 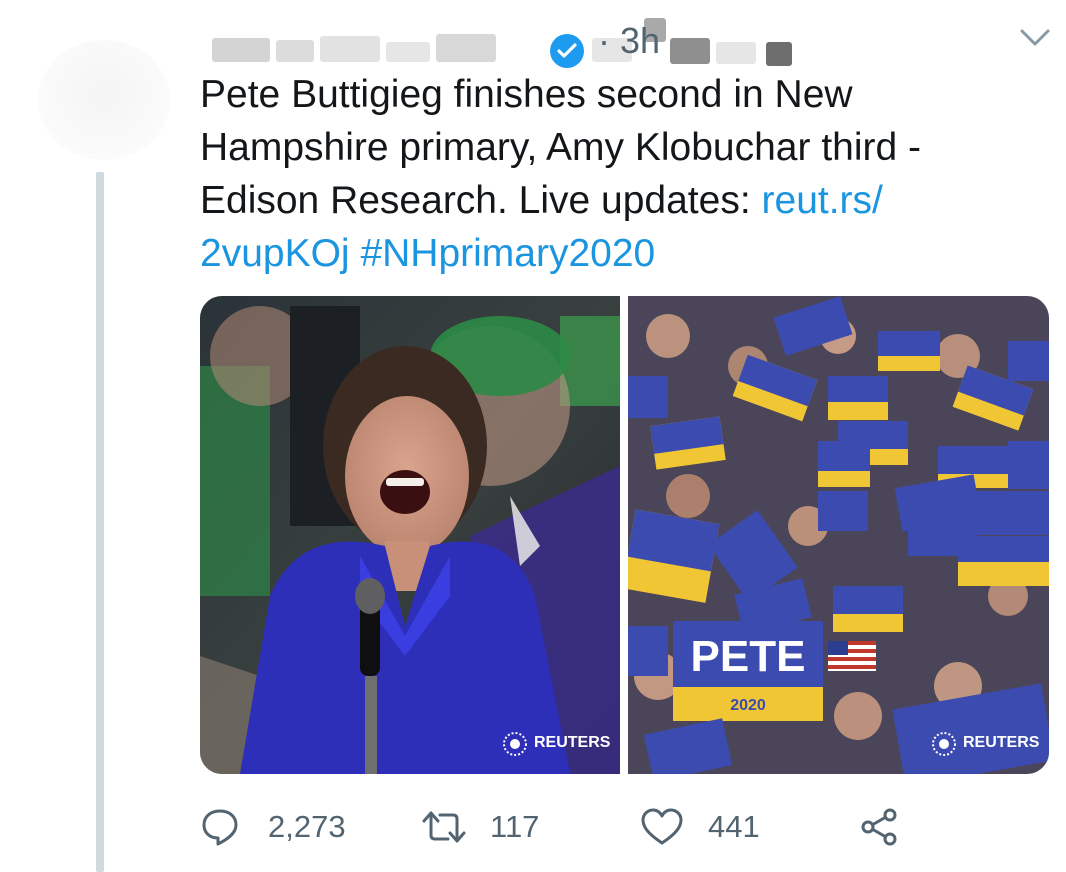 What do you see at coordinates (748, 705) in the screenshot?
I see `sign-big-year: 2020` at bounding box center [748, 705].